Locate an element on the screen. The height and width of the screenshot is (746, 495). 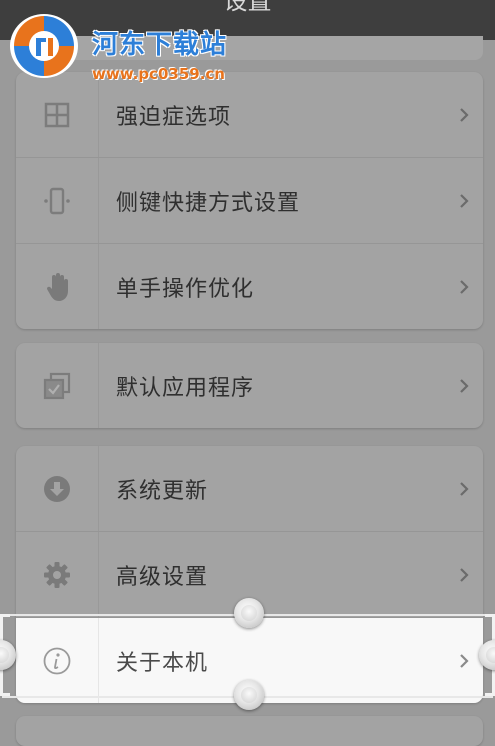
settings-item-label: 单手操作优化 is located at coordinates (185, 289).